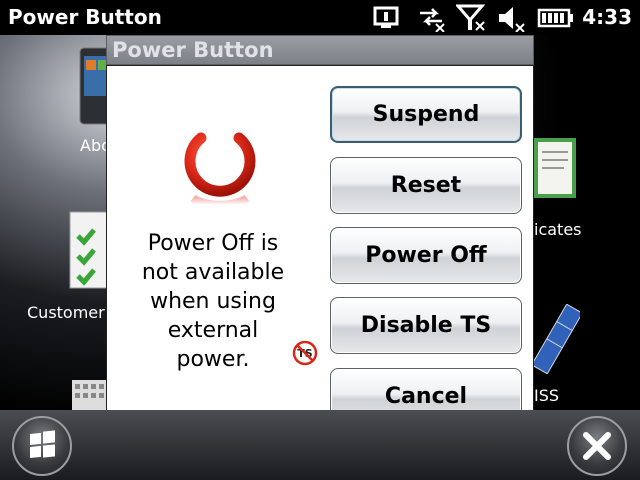 The image size is (640, 480). What do you see at coordinates (547, 395) in the screenshot?
I see `iss-label: ISS` at bounding box center [547, 395].